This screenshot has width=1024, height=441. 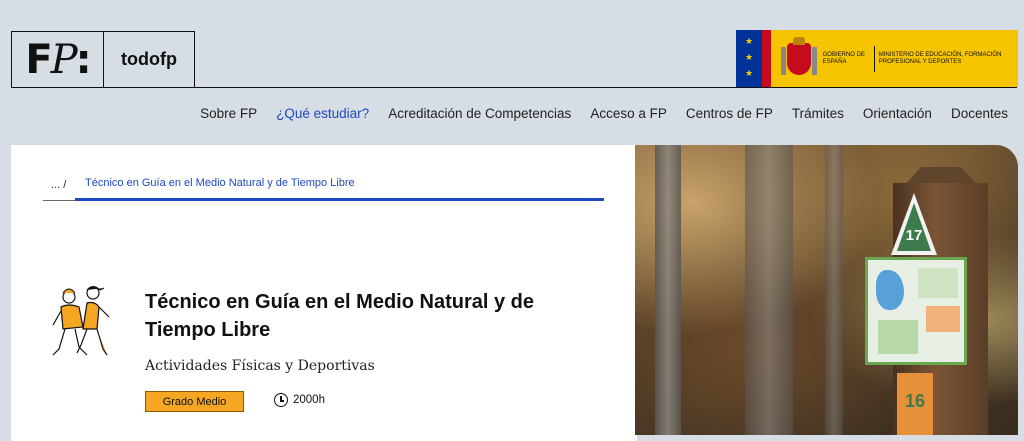 I want to click on trail-number-bottom: 16, so click(x=915, y=404).